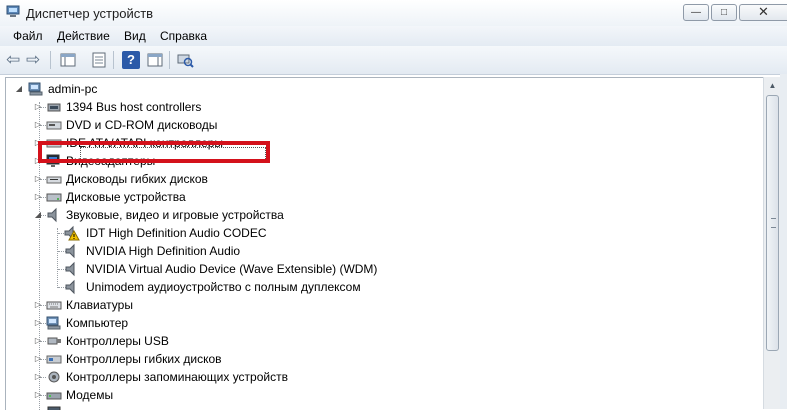 The width and height of the screenshot is (787, 410). Describe the element at coordinates (176, 233) in the screenshot. I see `tree-child-label: IDT High Definition Audio CODEC` at that location.